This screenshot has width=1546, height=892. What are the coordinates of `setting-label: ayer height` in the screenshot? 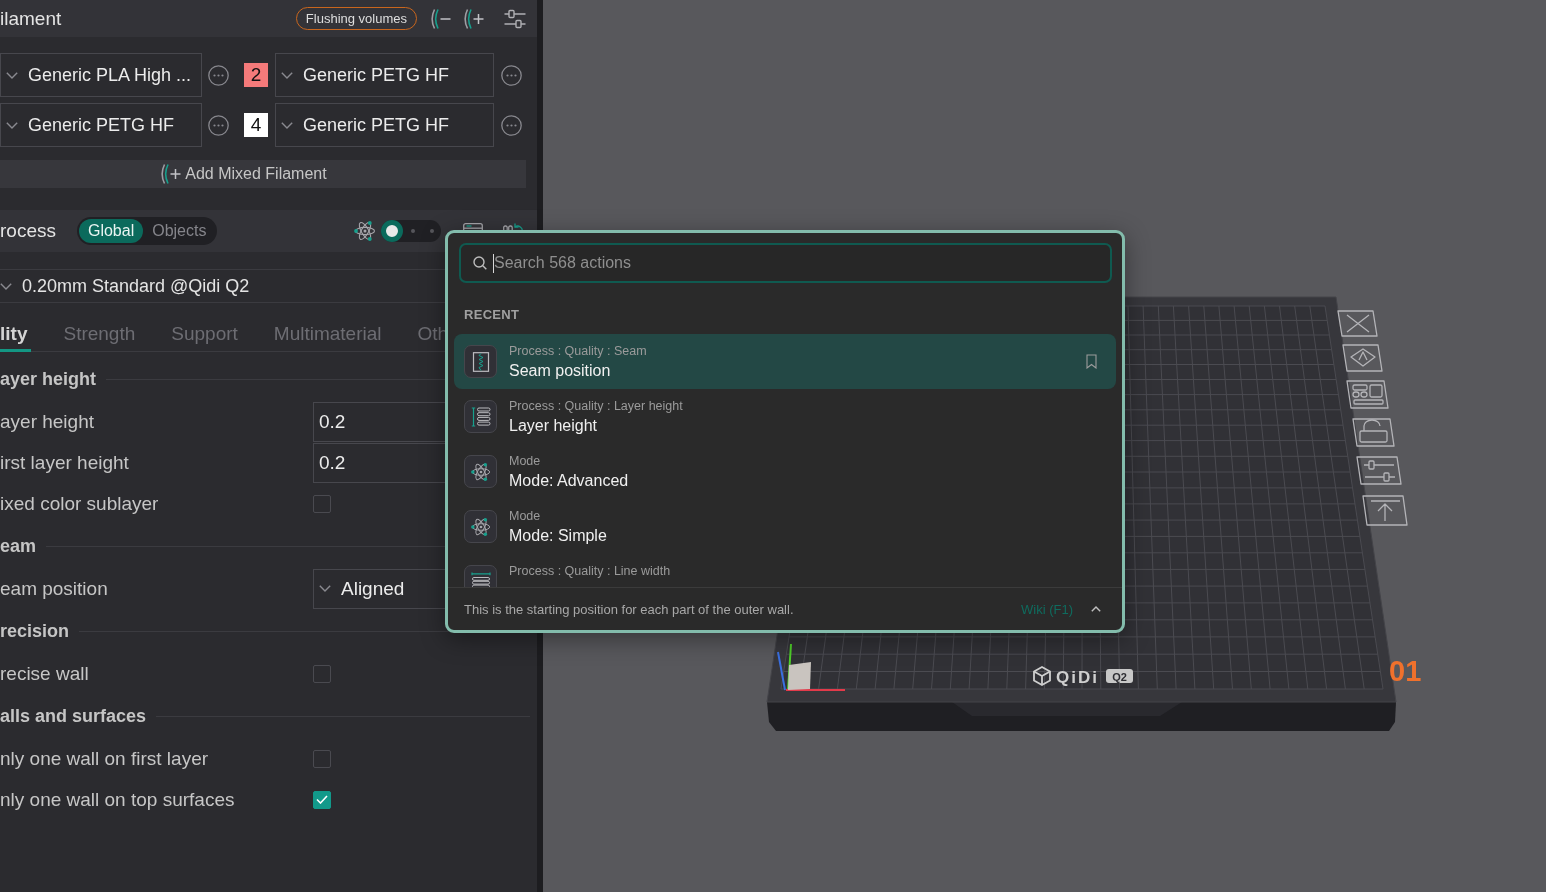 It's located at (47, 421).